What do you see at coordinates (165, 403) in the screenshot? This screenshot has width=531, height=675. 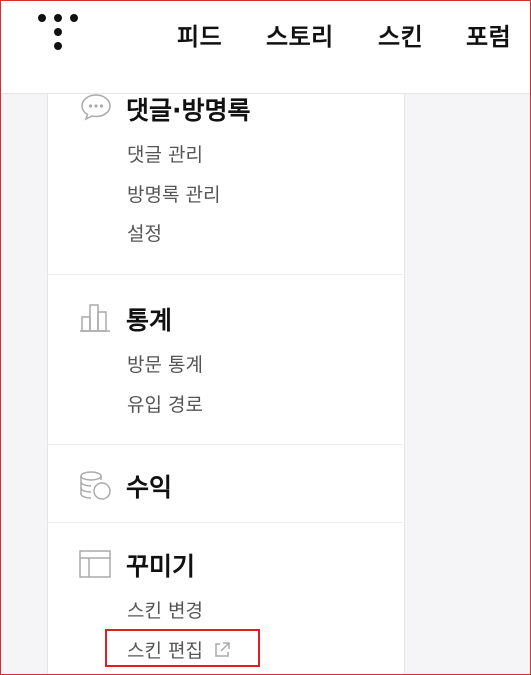 I see `menu-referrer-path: 유입 경로` at bounding box center [165, 403].